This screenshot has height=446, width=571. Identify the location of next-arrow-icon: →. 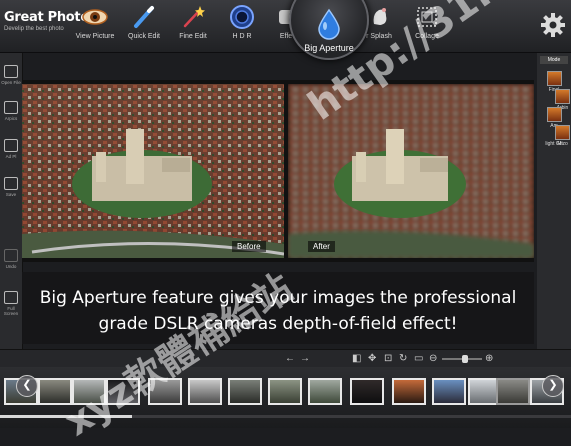
(305, 359).